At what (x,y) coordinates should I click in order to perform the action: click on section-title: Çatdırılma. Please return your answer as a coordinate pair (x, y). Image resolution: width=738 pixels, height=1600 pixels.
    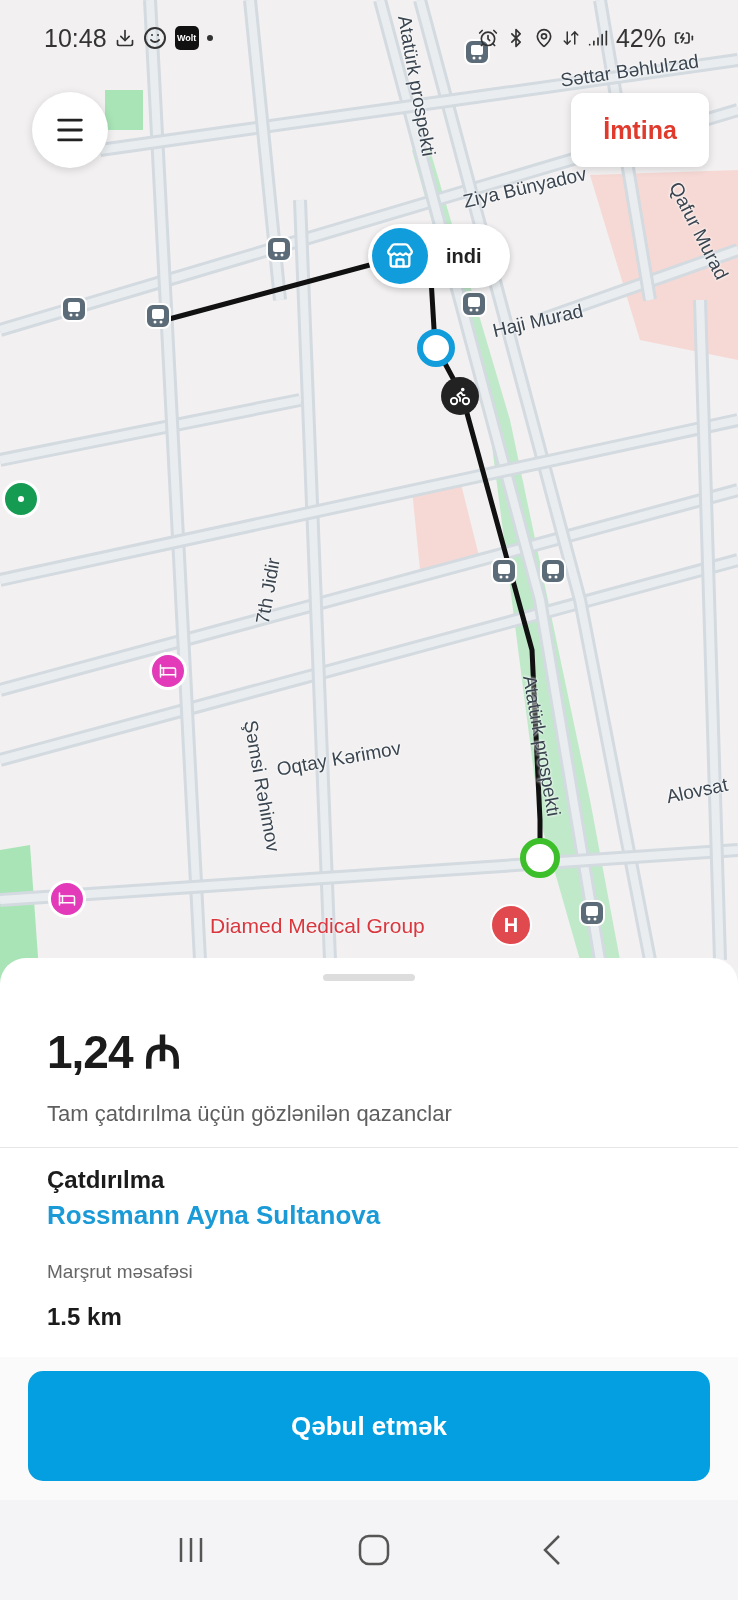
    Looking at the image, I should click on (106, 1180).